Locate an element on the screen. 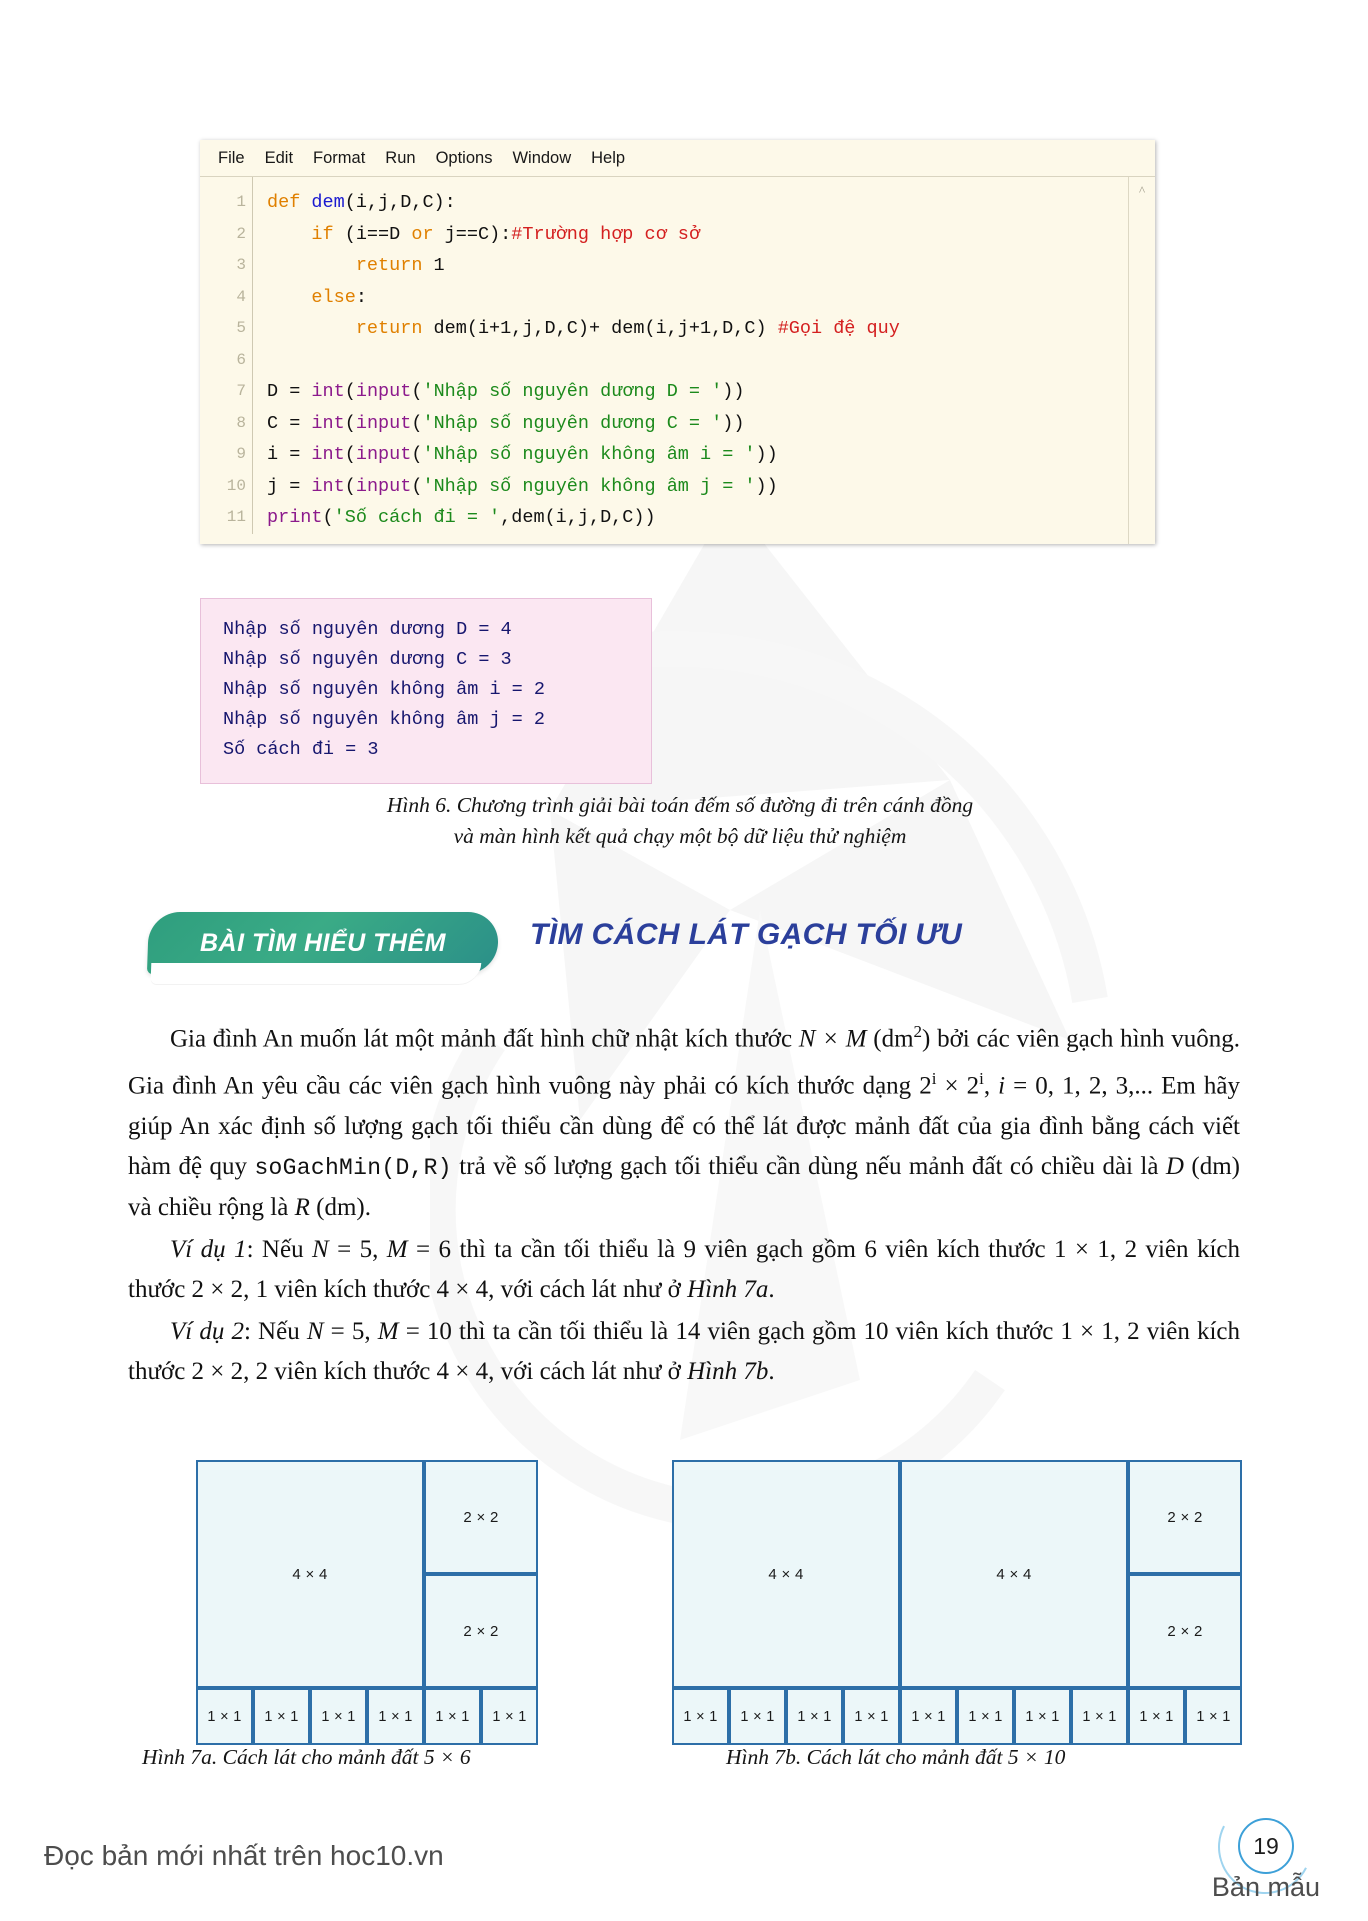 The width and height of the screenshot is (1368, 1921). code-token: (i==D is located at coordinates (378, 234).